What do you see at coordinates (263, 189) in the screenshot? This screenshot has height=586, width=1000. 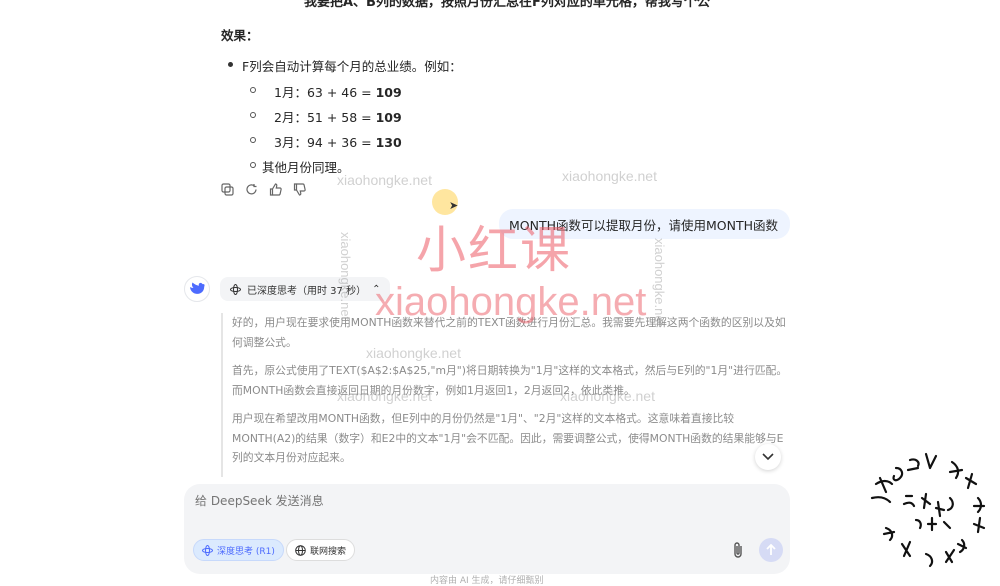 I see `message-actions` at bounding box center [263, 189].